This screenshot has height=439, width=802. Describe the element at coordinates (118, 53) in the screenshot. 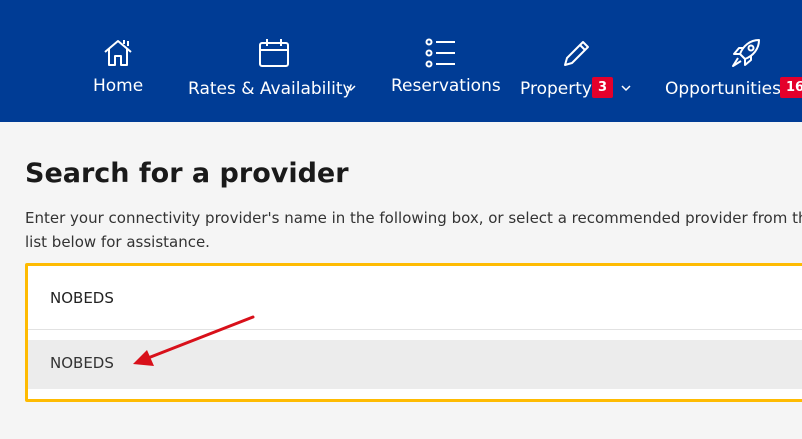

I see `home-icon` at that location.